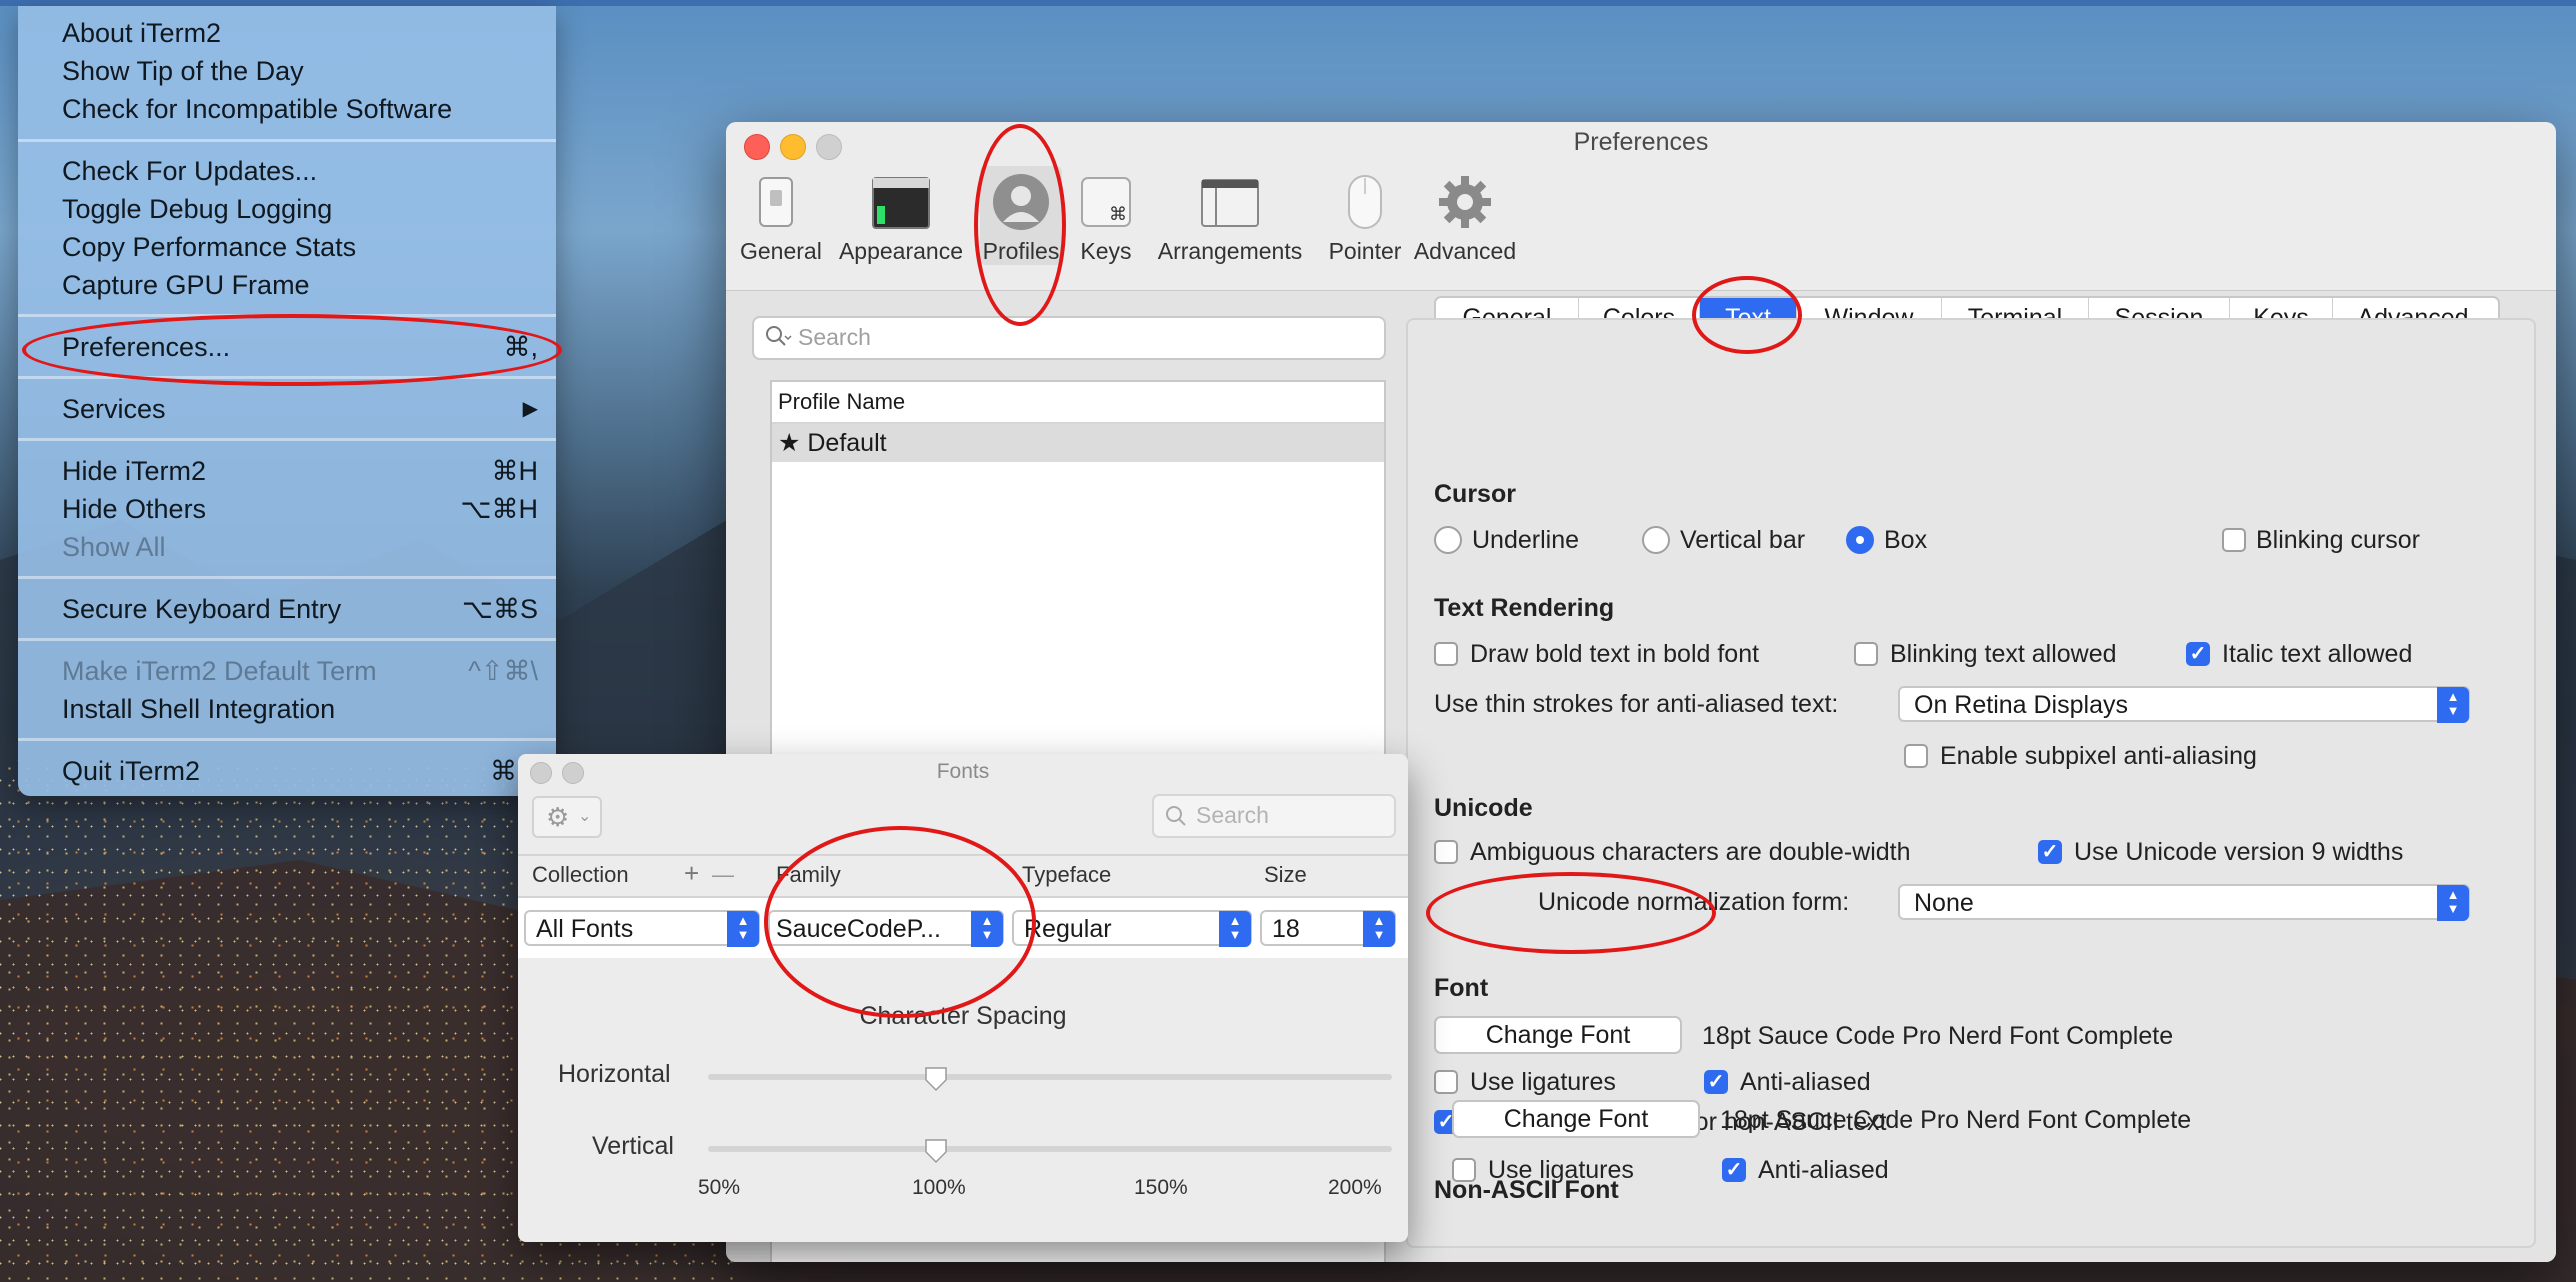  I want to click on toolbar-appearance: Appearance, so click(901, 218).